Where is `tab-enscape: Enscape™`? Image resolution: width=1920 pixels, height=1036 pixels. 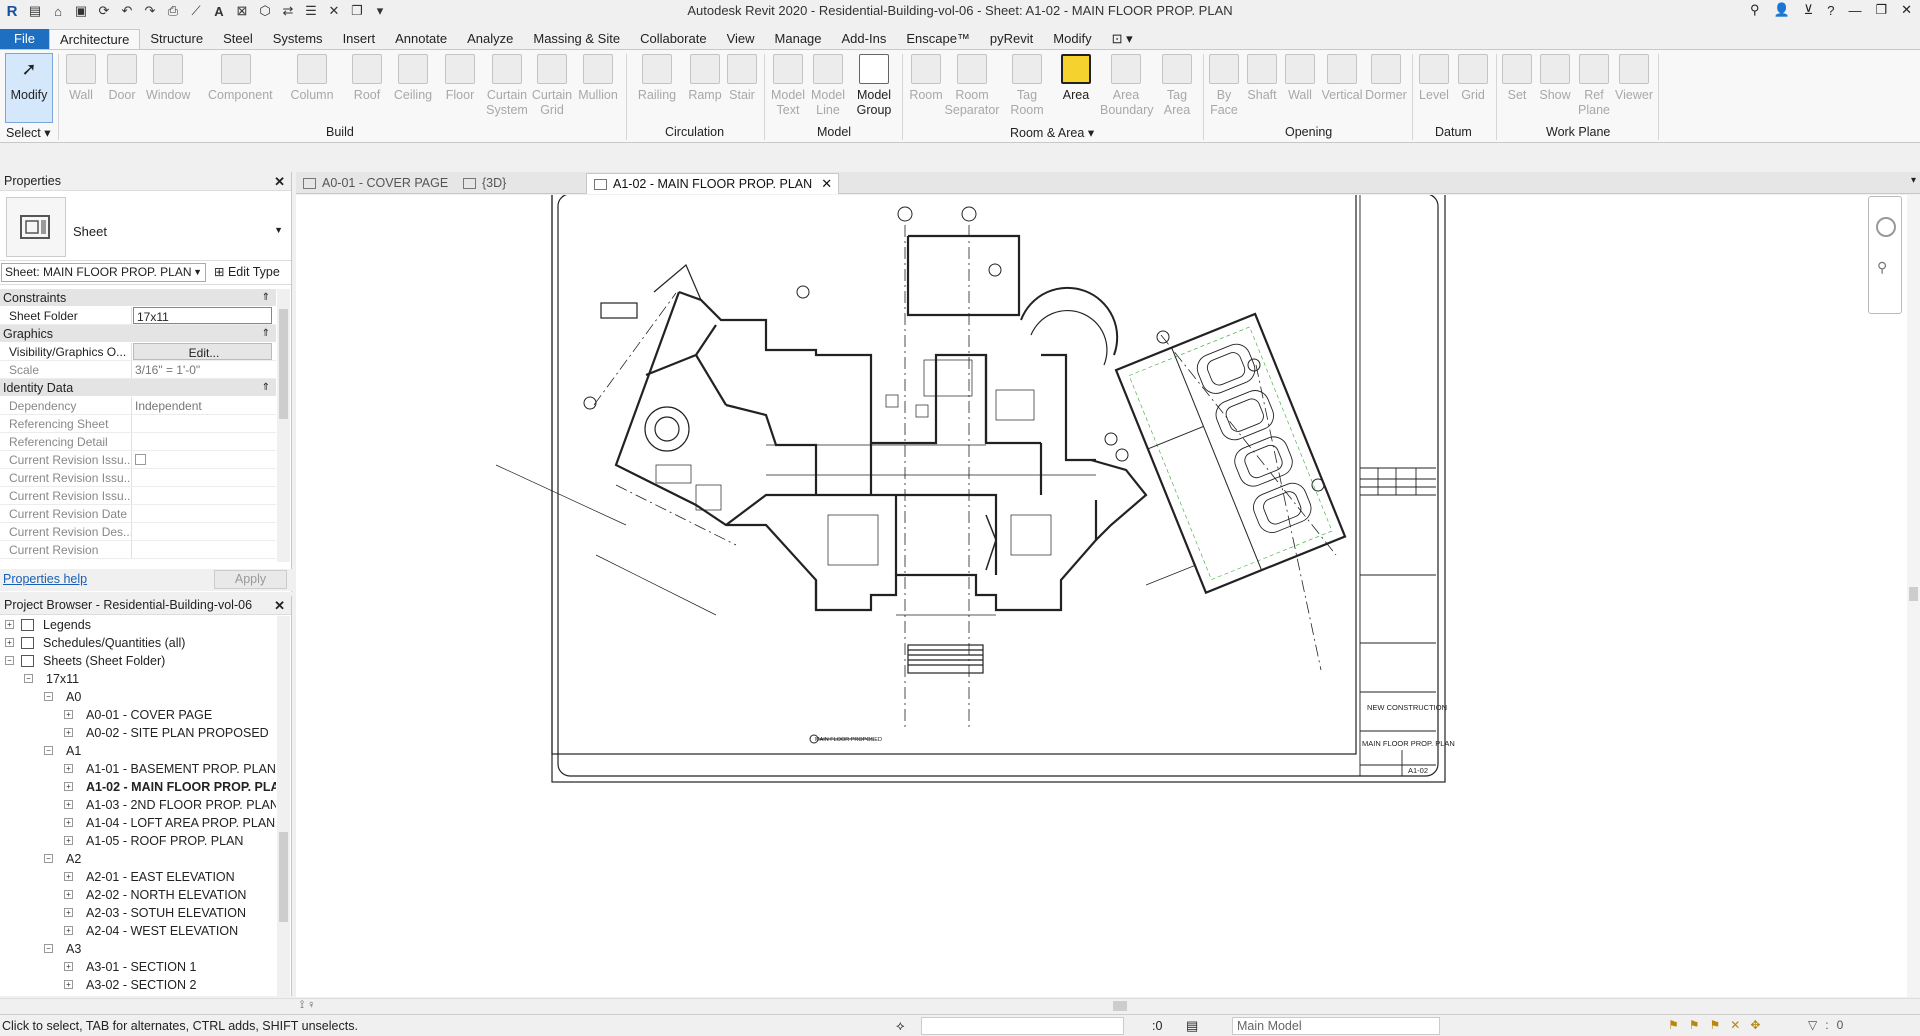
tab-enscape: Enscape™ is located at coordinates (938, 39).